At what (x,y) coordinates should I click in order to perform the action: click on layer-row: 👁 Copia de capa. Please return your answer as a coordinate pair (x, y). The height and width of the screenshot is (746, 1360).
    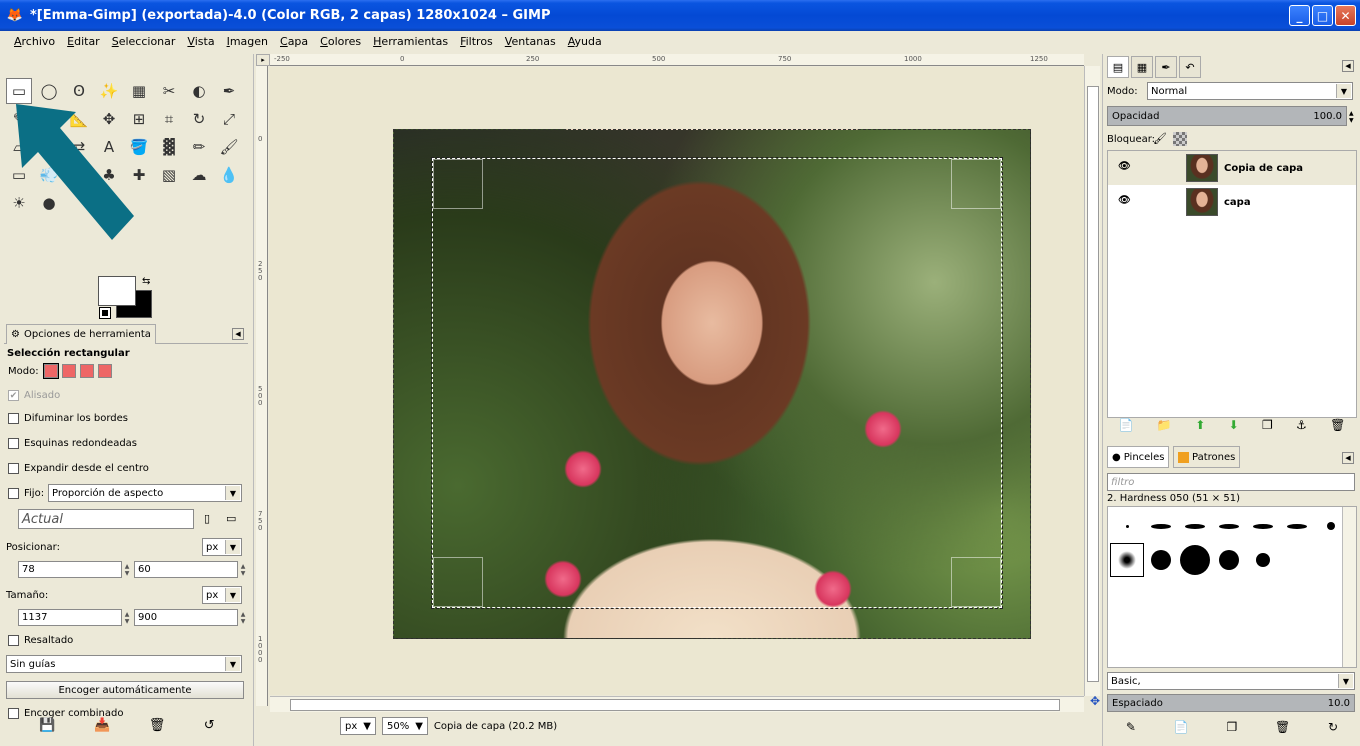
    Looking at the image, I should click on (1232, 168).